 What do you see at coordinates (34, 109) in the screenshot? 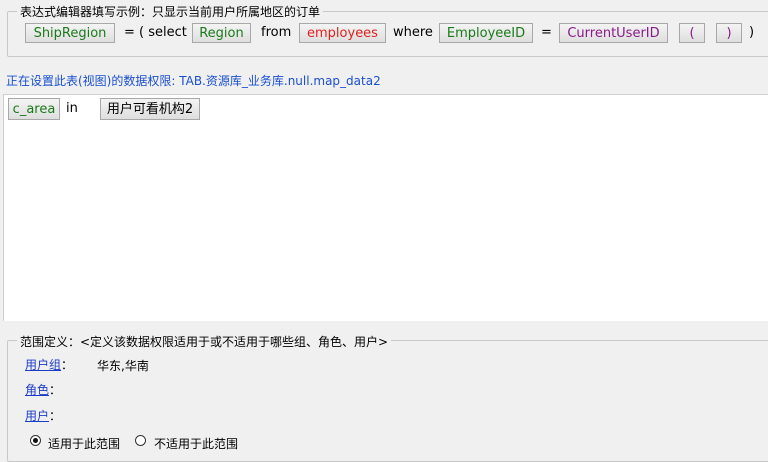
I see `c-area-token: c_area` at bounding box center [34, 109].